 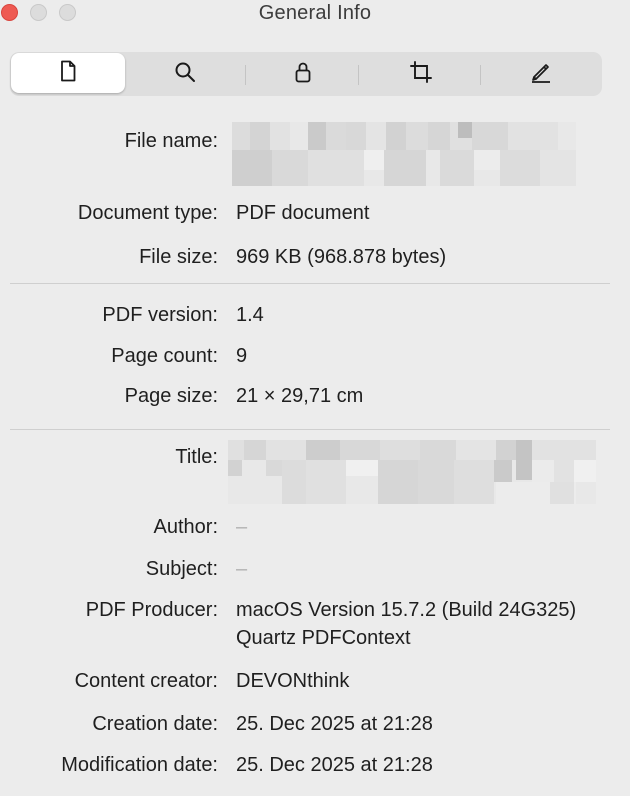 I want to click on producer-label: PDF Producer:, so click(x=151, y=610).